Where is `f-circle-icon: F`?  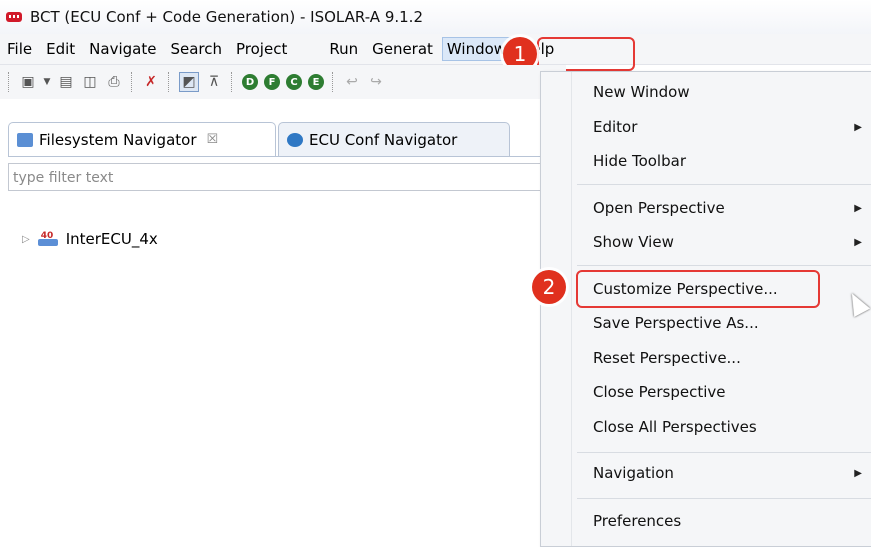
f-circle-icon: F is located at coordinates (272, 82).